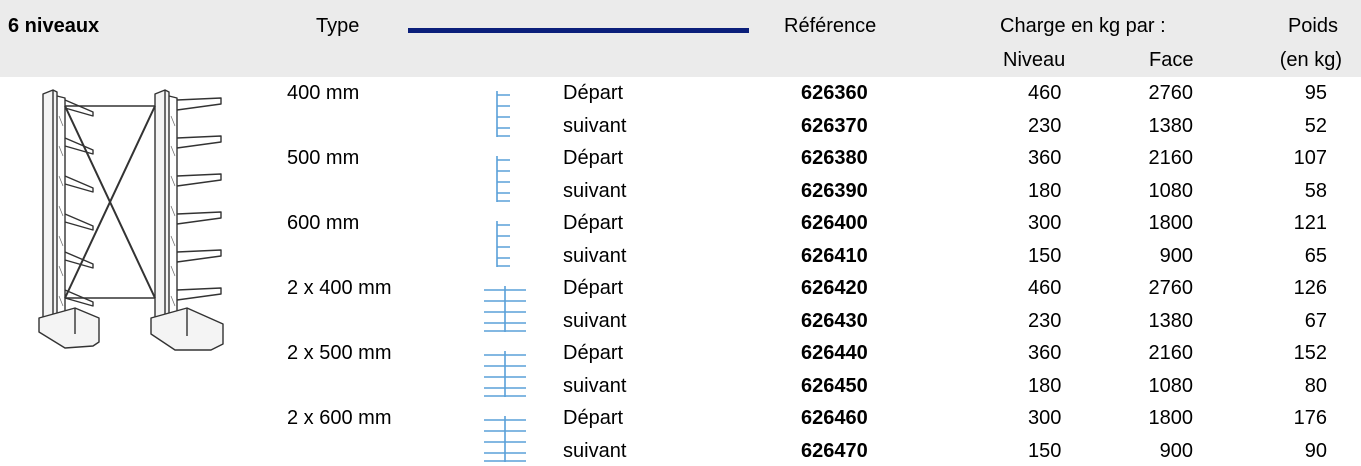 The height and width of the screenshot is (466, 1361). Describe the element at coordinates (1312, 26) in the screenshot. I see `poids-column-header: Poids` at that location.